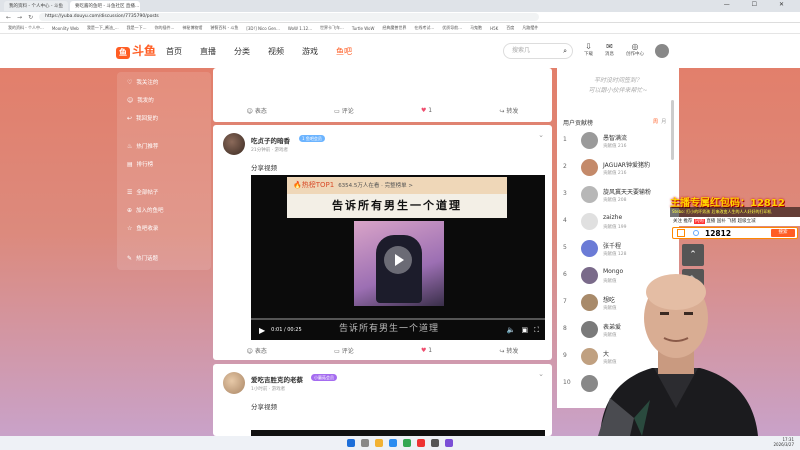 The height and width of the screenshot is (450, 800). I want to click on tab-month: 月, so click(663, 122).